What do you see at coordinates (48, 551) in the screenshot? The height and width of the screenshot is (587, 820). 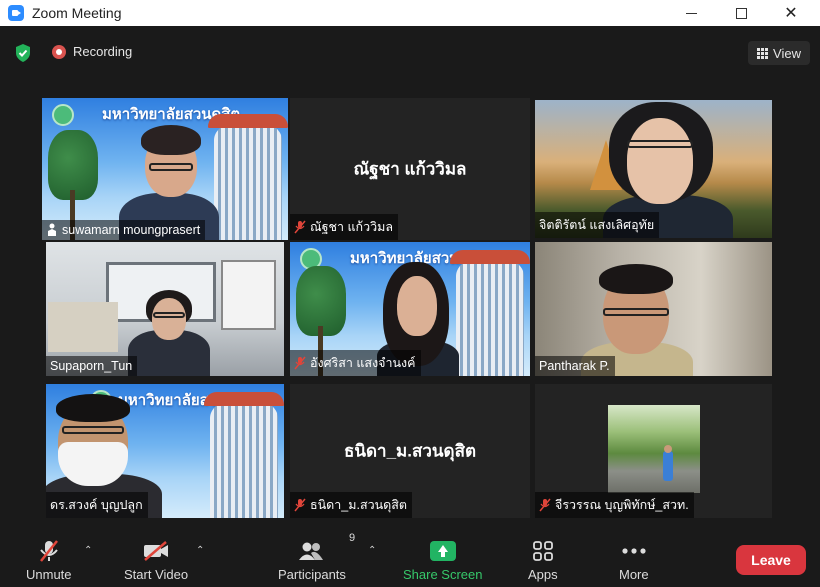 I see `mic-off-icon` at bounding box center [48, 551].